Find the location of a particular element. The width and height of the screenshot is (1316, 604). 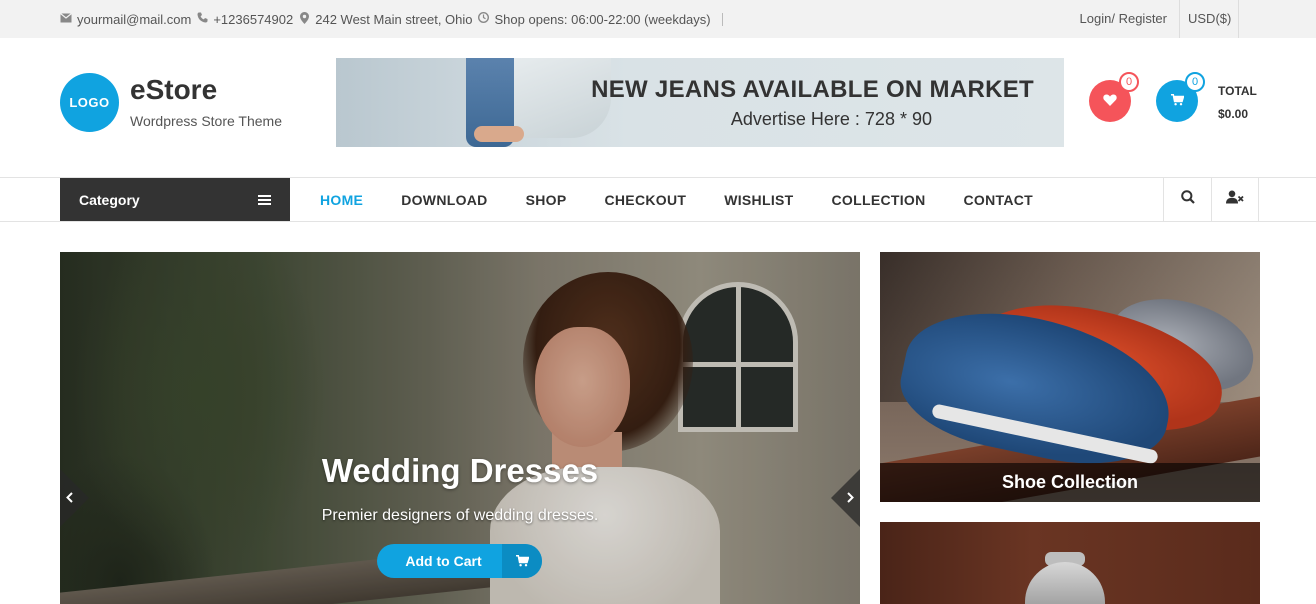

banner-title: NEW JEANS AVAILABLE ON MARKET is located at coordinates (812, 89).